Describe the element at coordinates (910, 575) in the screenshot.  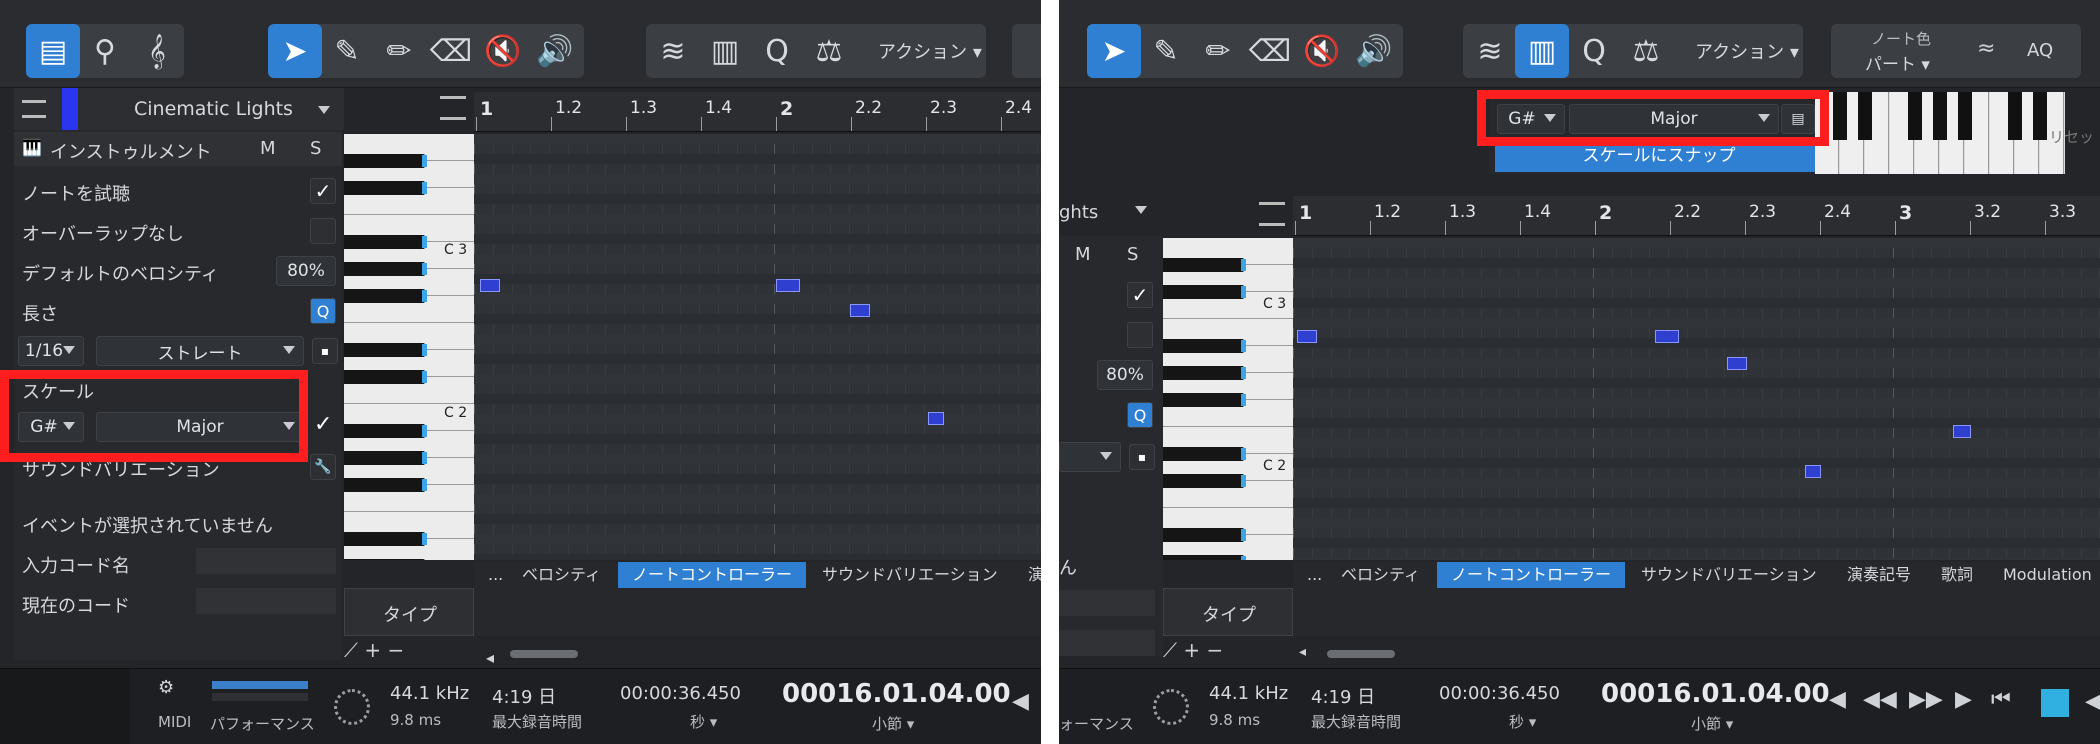
I see `tab-item: サウンドバリエーション` at that location.